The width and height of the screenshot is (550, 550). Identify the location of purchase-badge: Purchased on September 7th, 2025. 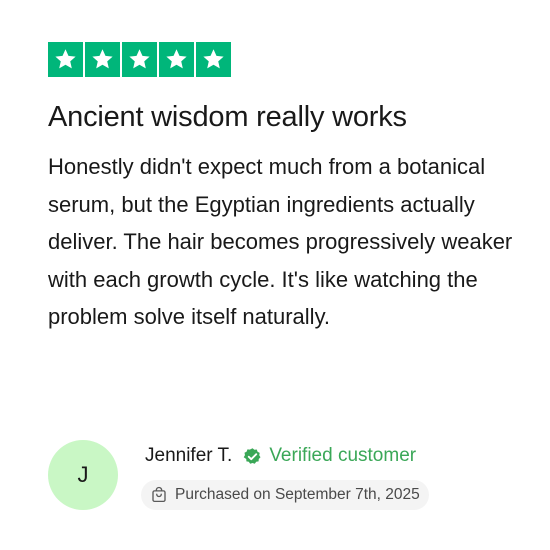
(285, 495).